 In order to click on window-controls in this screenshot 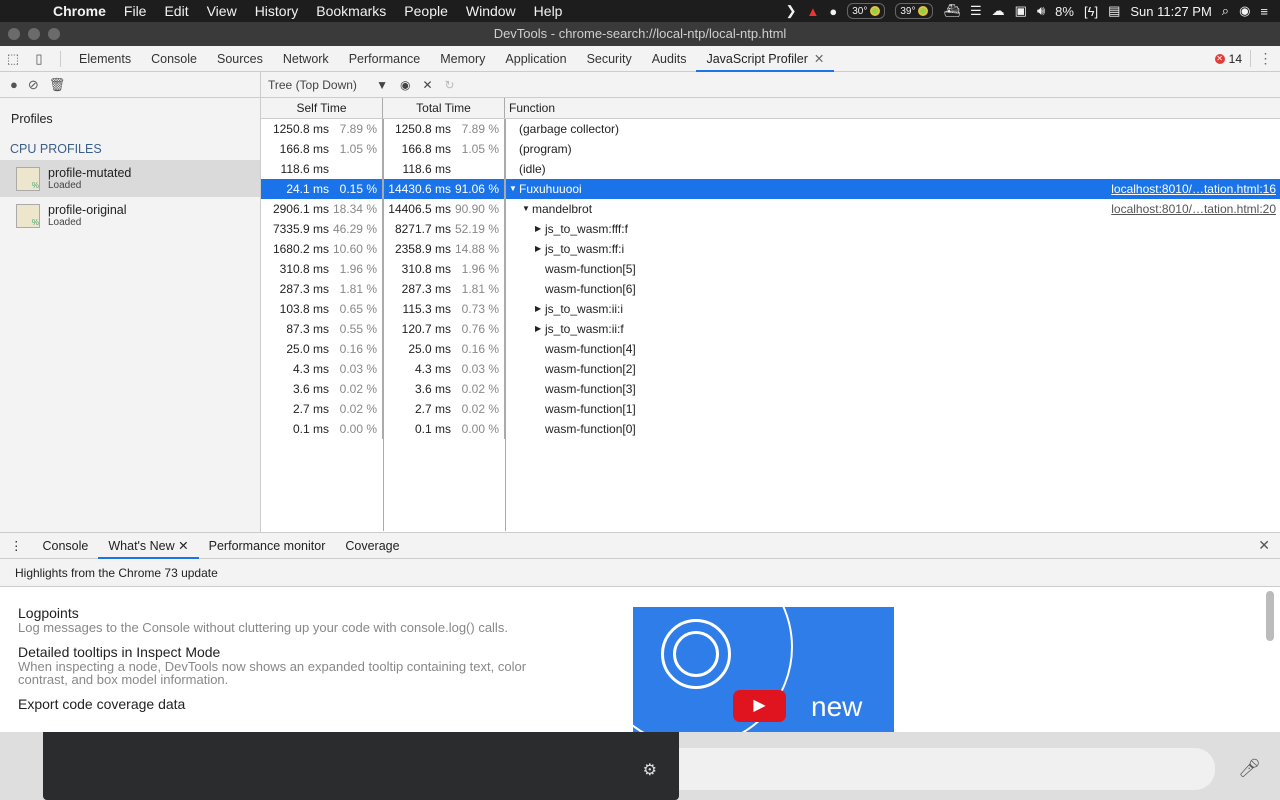, I will do `click(34, 34)`.